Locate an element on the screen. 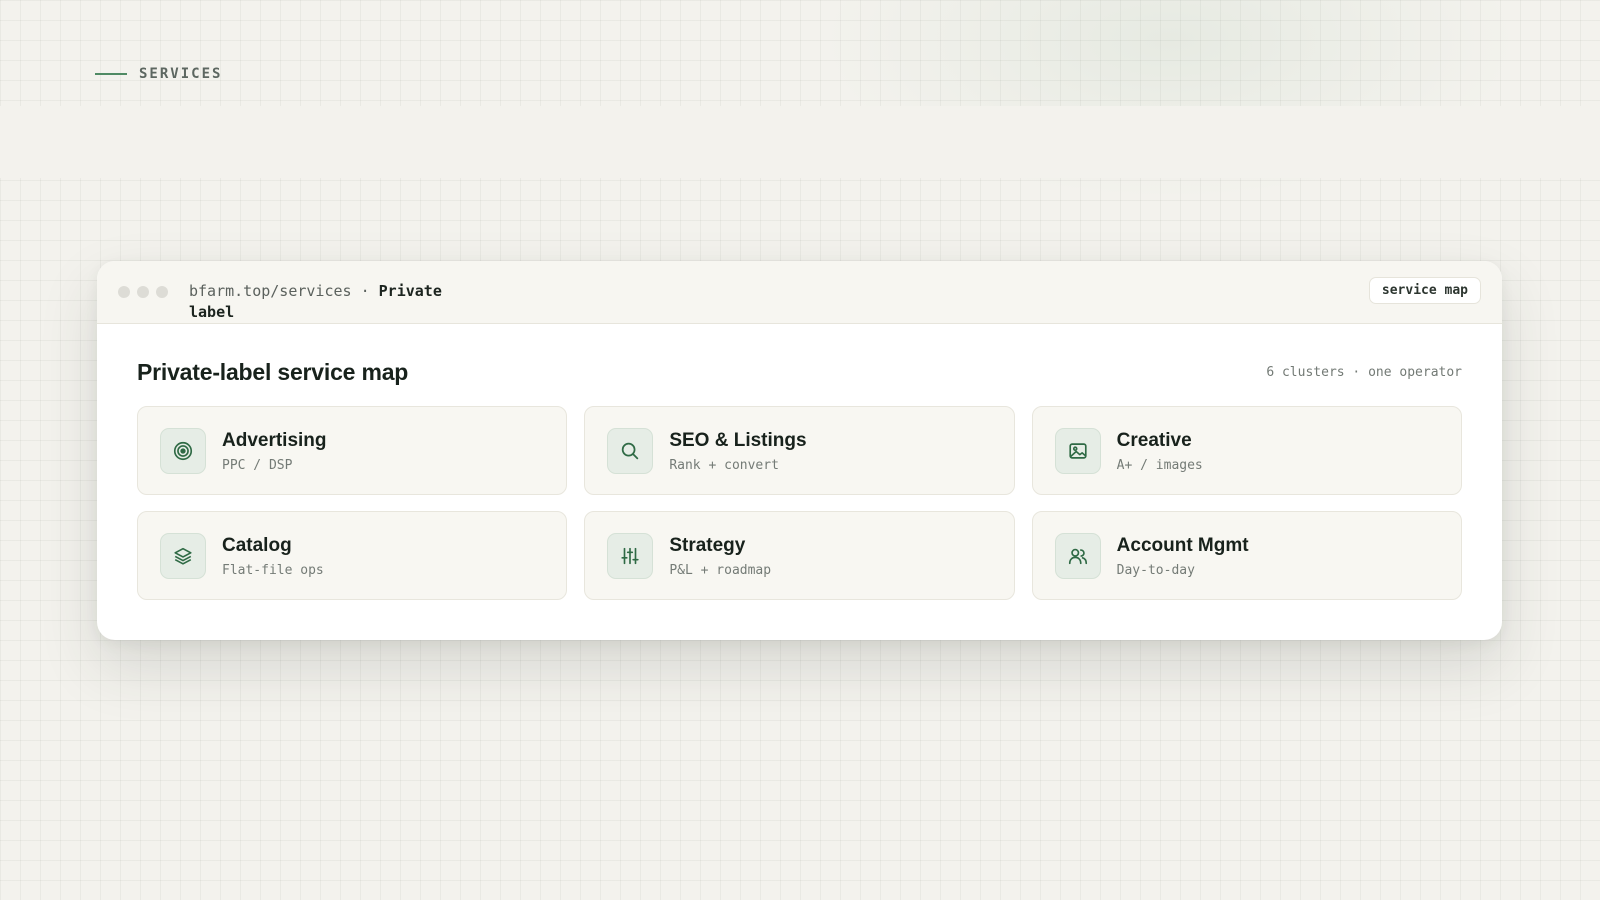 The width and height of the screenshot is (1600, 900). window-controls is located at coordinates (143, 292).